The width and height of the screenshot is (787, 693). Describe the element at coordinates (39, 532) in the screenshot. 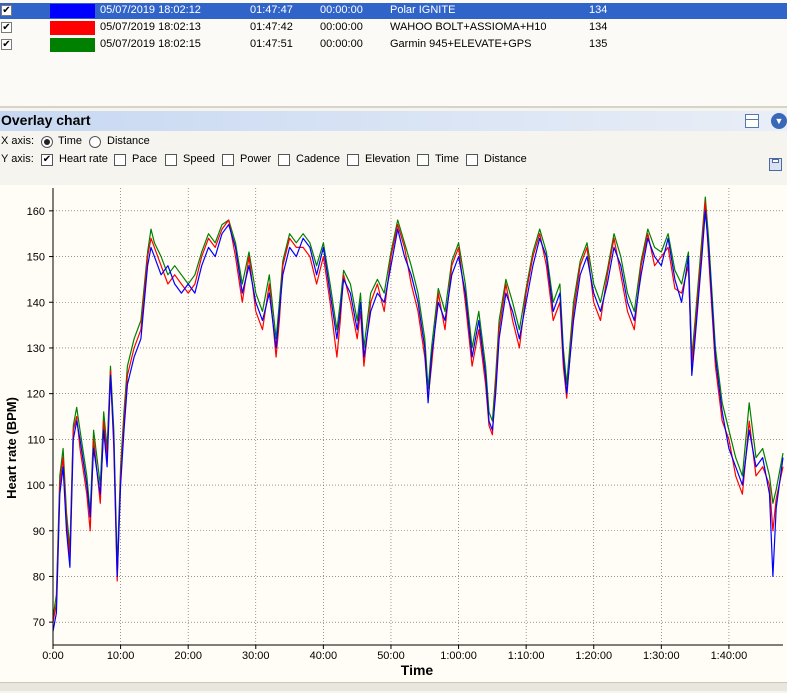

I see `y-tick-label: 90` at that location.